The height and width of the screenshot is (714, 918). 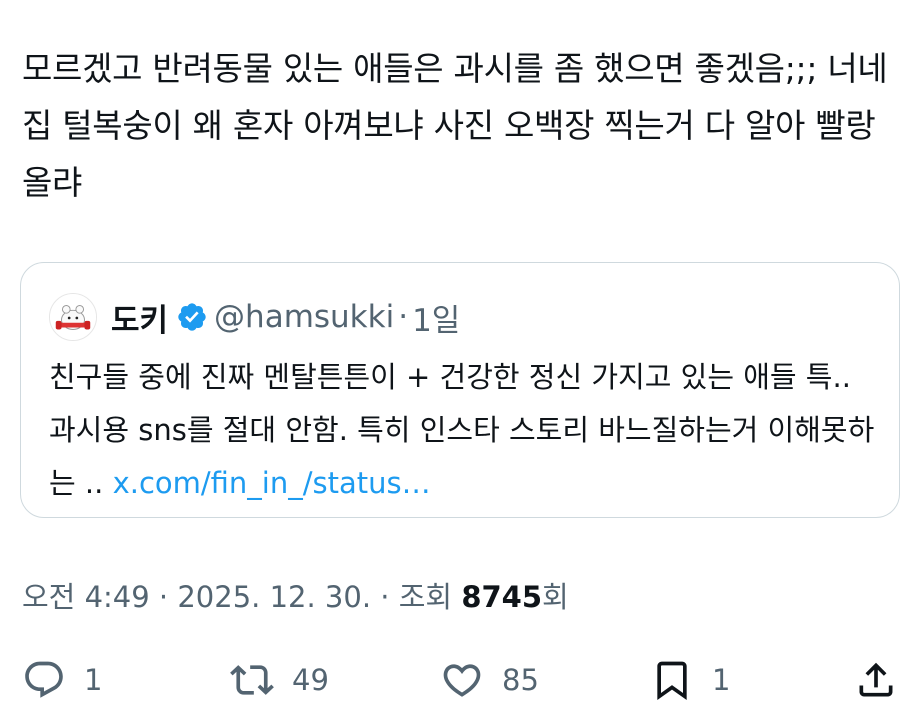 I want to click on bookmark-icon, so click(x=672, y=681).